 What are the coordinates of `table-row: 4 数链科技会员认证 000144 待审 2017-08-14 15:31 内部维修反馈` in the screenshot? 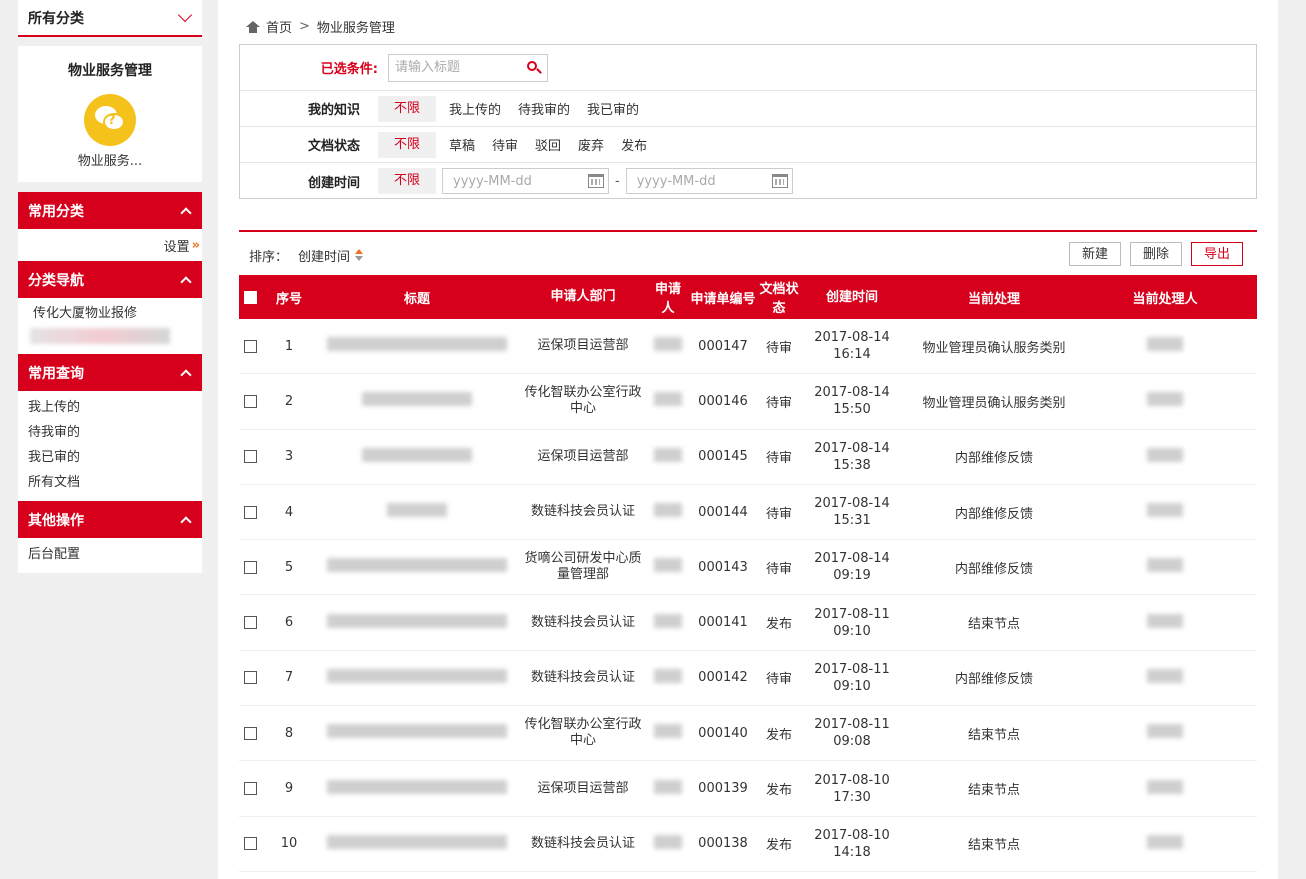 It's located at (748, 513).